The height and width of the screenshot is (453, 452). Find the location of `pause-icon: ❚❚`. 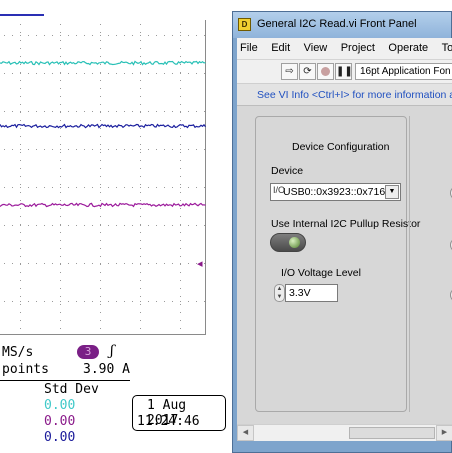

pause-icon: ❚❚ is located at coordinates (344, 71).